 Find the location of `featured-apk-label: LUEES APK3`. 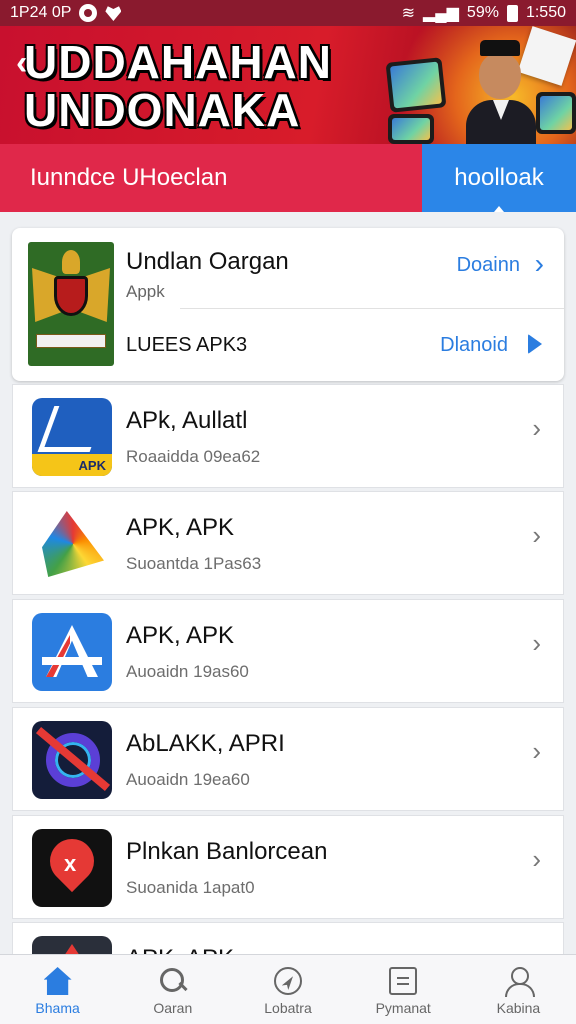

featured-apk-label: LUEES APK3 is located at coordinates (187, 345).